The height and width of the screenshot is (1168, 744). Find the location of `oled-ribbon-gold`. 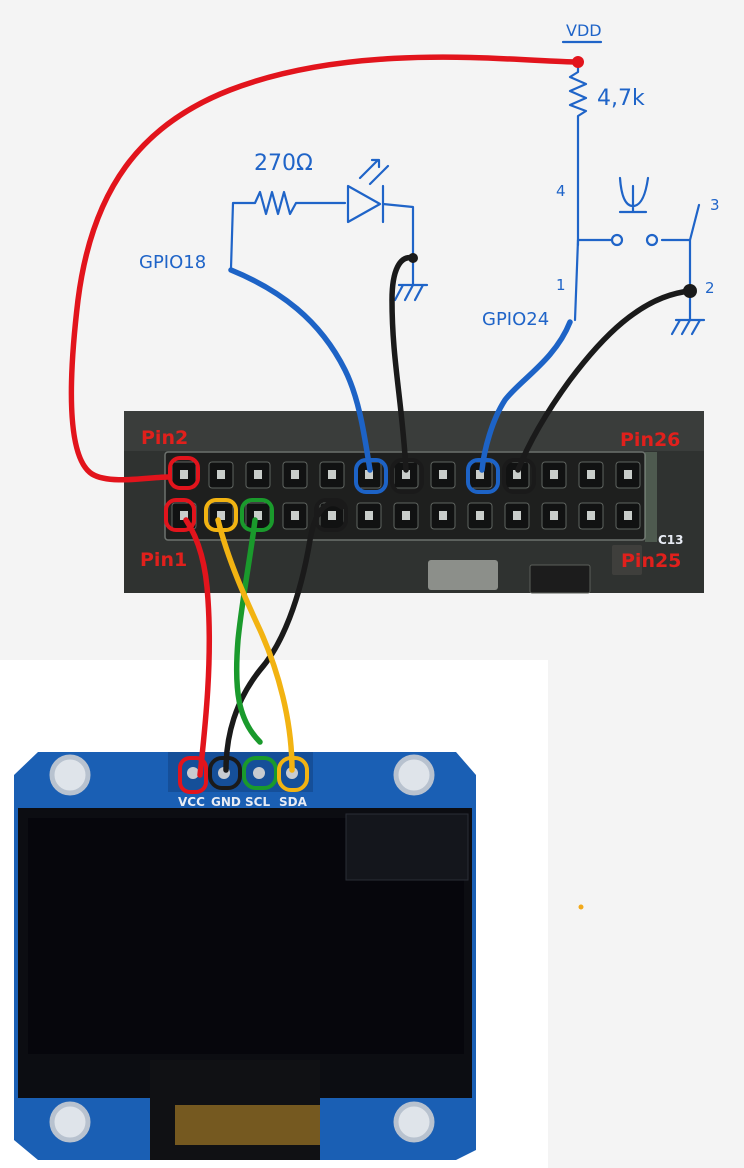

oled-ribbon-gold is located at coordinates (247, 1125).